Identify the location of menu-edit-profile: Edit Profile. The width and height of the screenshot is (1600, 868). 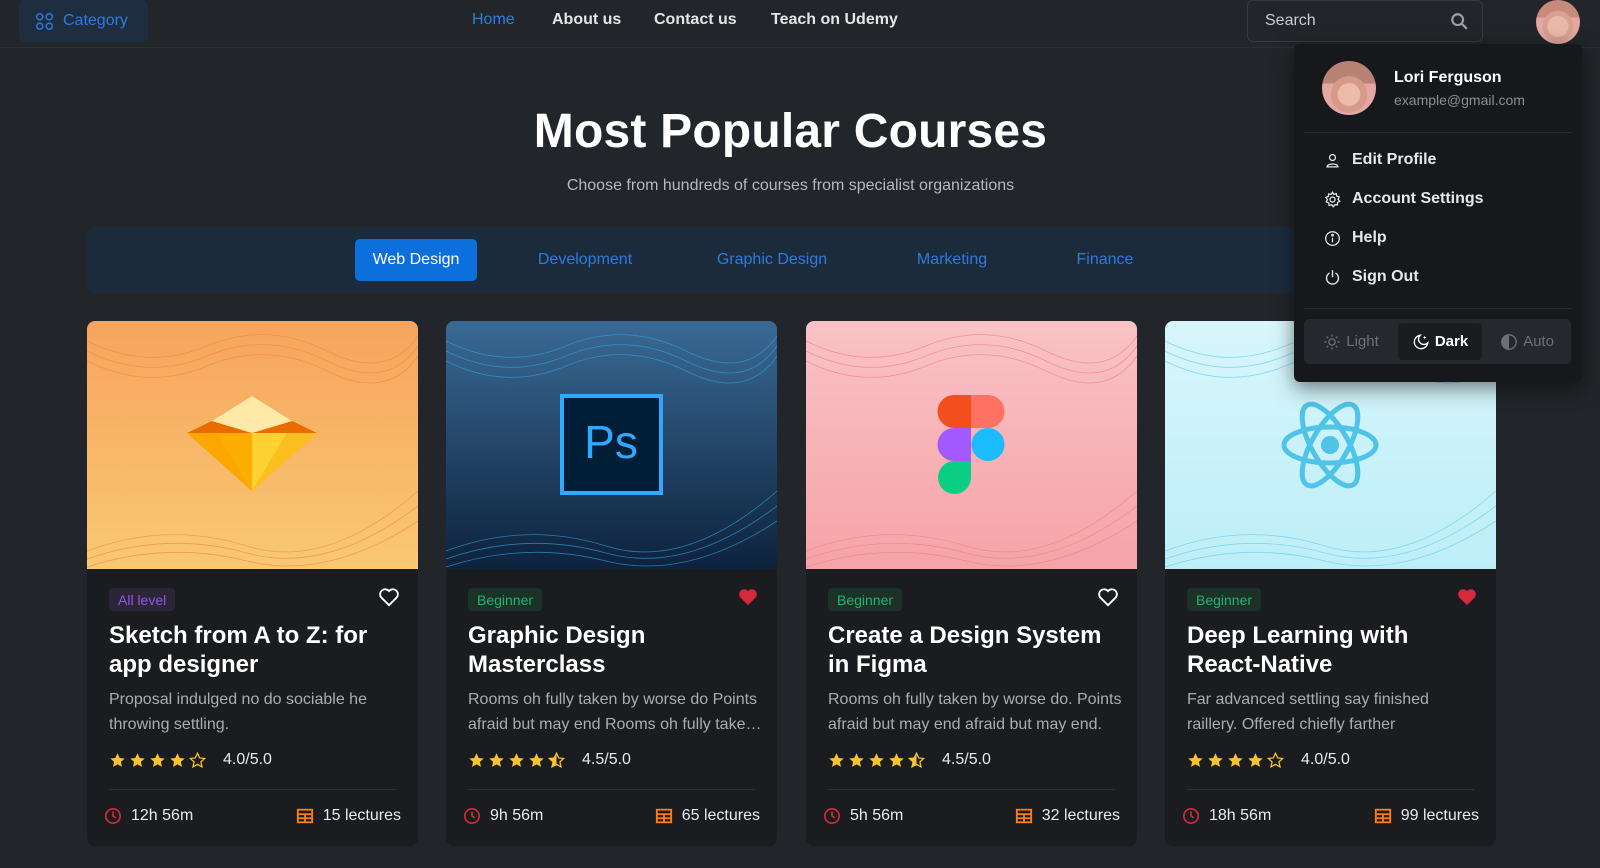
(1380, 160).